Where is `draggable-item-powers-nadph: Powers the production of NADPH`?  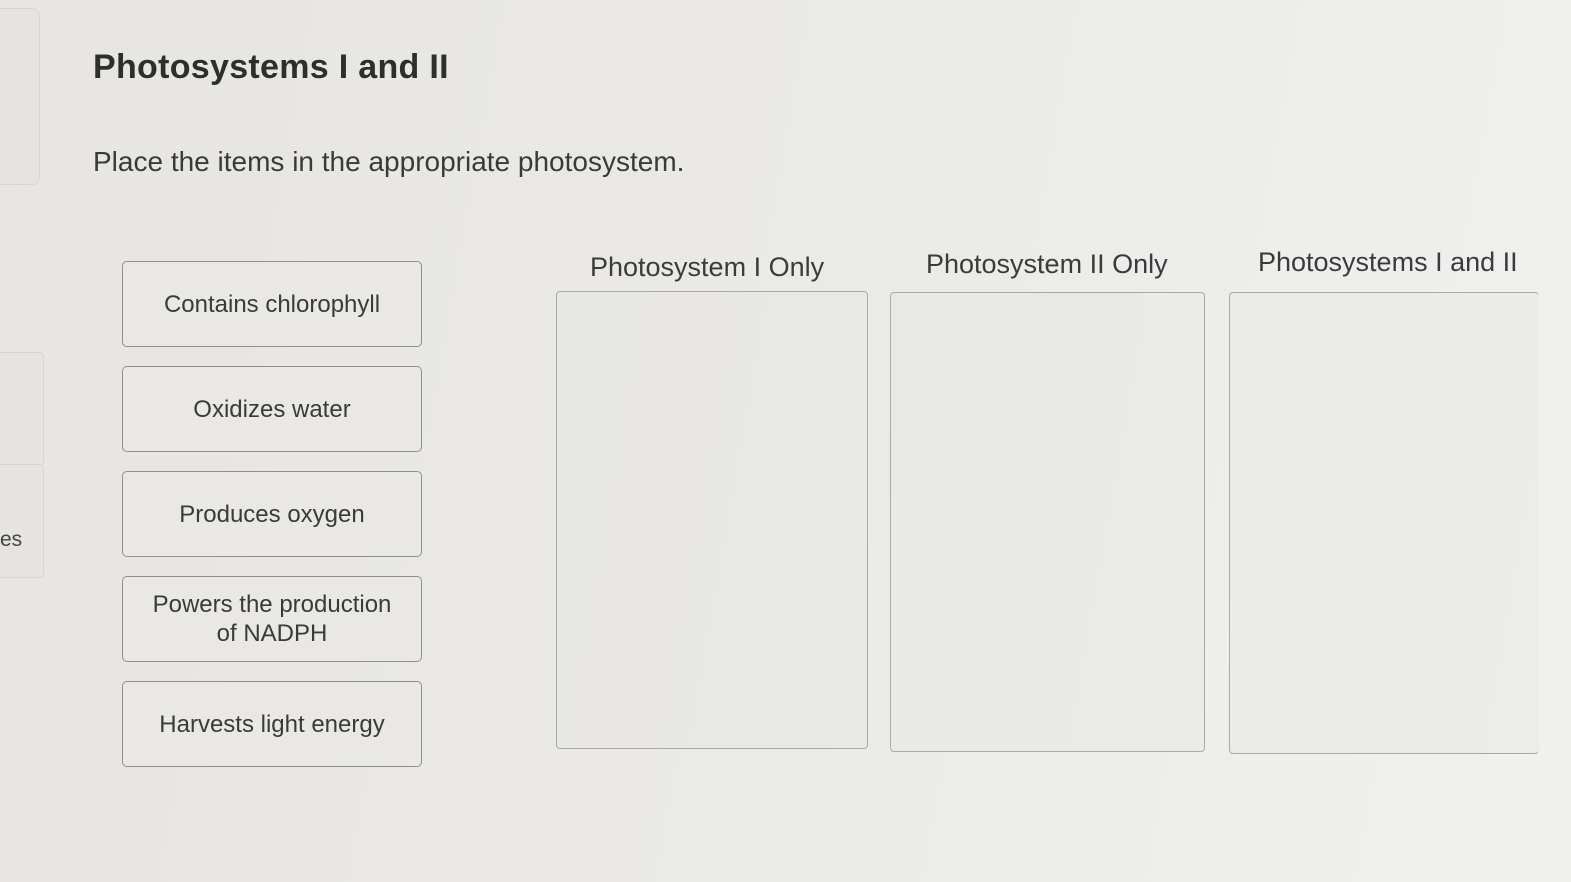 draggable-item-powers-nadph: Powers the production of NADPH is located at coordinates (272, 619).